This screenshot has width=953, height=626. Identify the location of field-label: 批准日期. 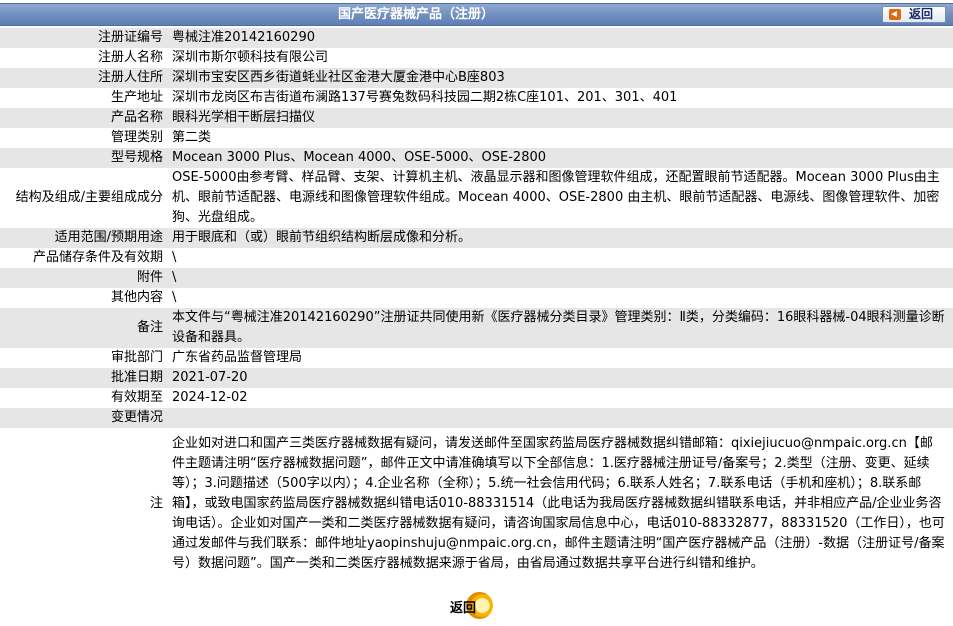
(84, 378).